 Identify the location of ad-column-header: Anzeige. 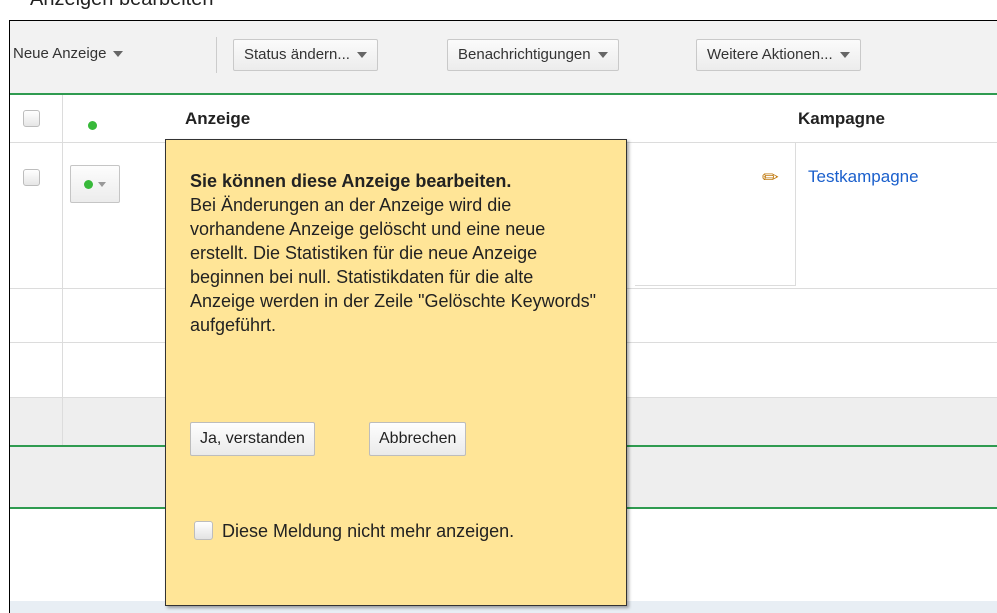
(217, 119).